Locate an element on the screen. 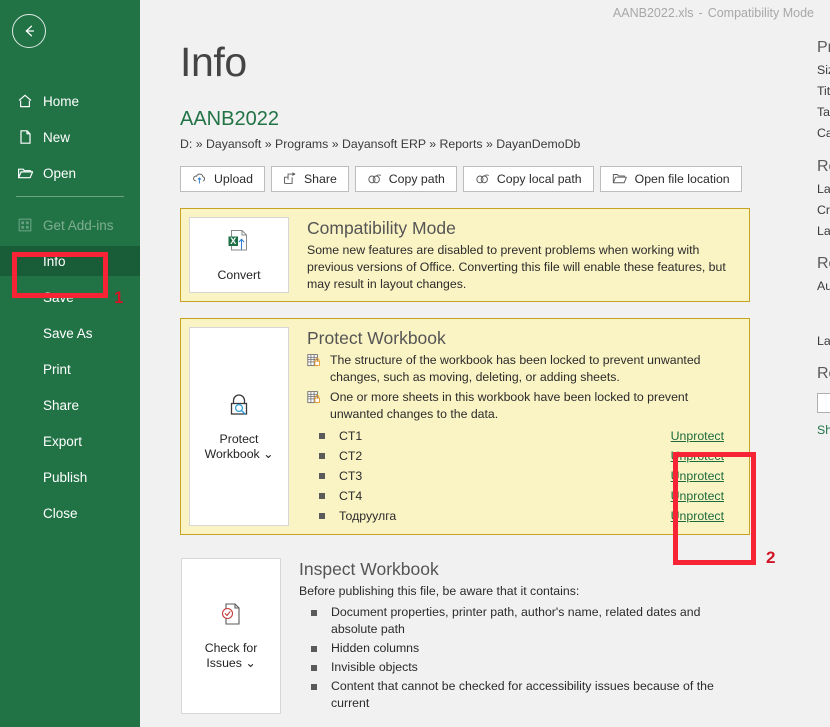  protect-workbook-button: Protect Workbook ⌄ is located at coordinates (239, 426).